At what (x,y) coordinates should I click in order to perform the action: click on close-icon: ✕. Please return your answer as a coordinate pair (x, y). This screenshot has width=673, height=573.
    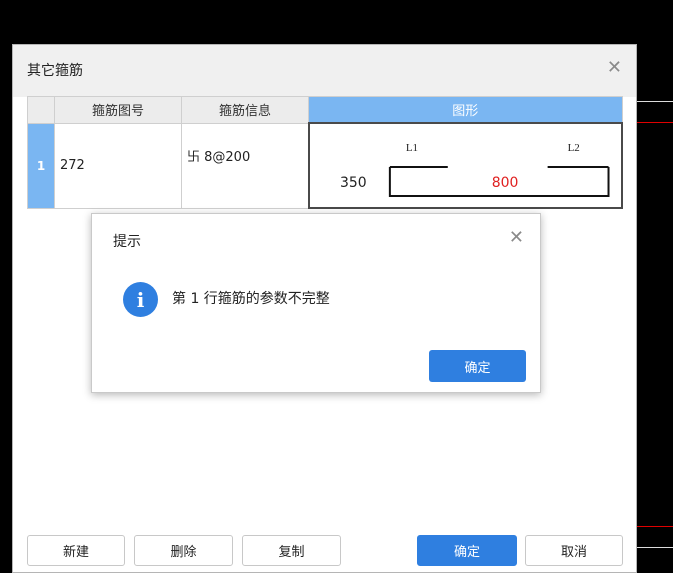
    Looking at the image, I should click on (614, 67).